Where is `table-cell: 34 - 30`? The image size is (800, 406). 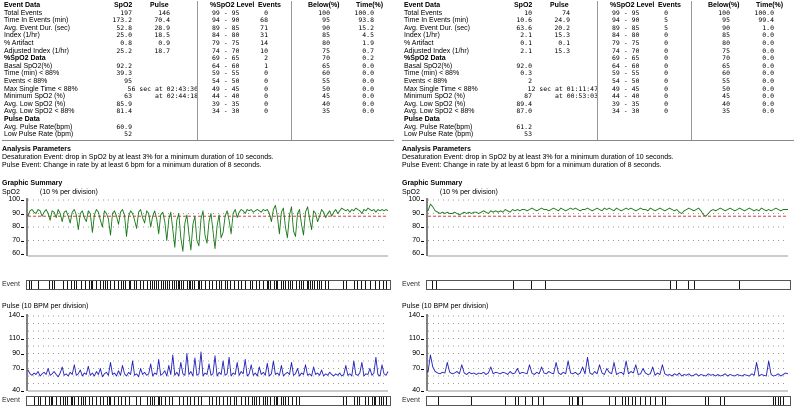
table-cell: 34 - 30 is located at coordinates (226, 111).